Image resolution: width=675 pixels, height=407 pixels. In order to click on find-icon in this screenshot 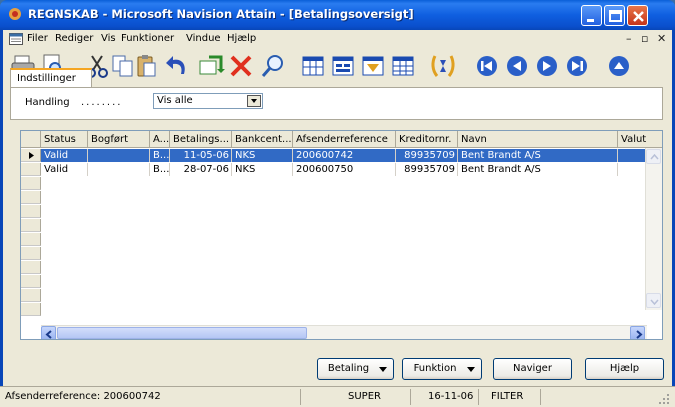, I will do `click(273, 66)`.